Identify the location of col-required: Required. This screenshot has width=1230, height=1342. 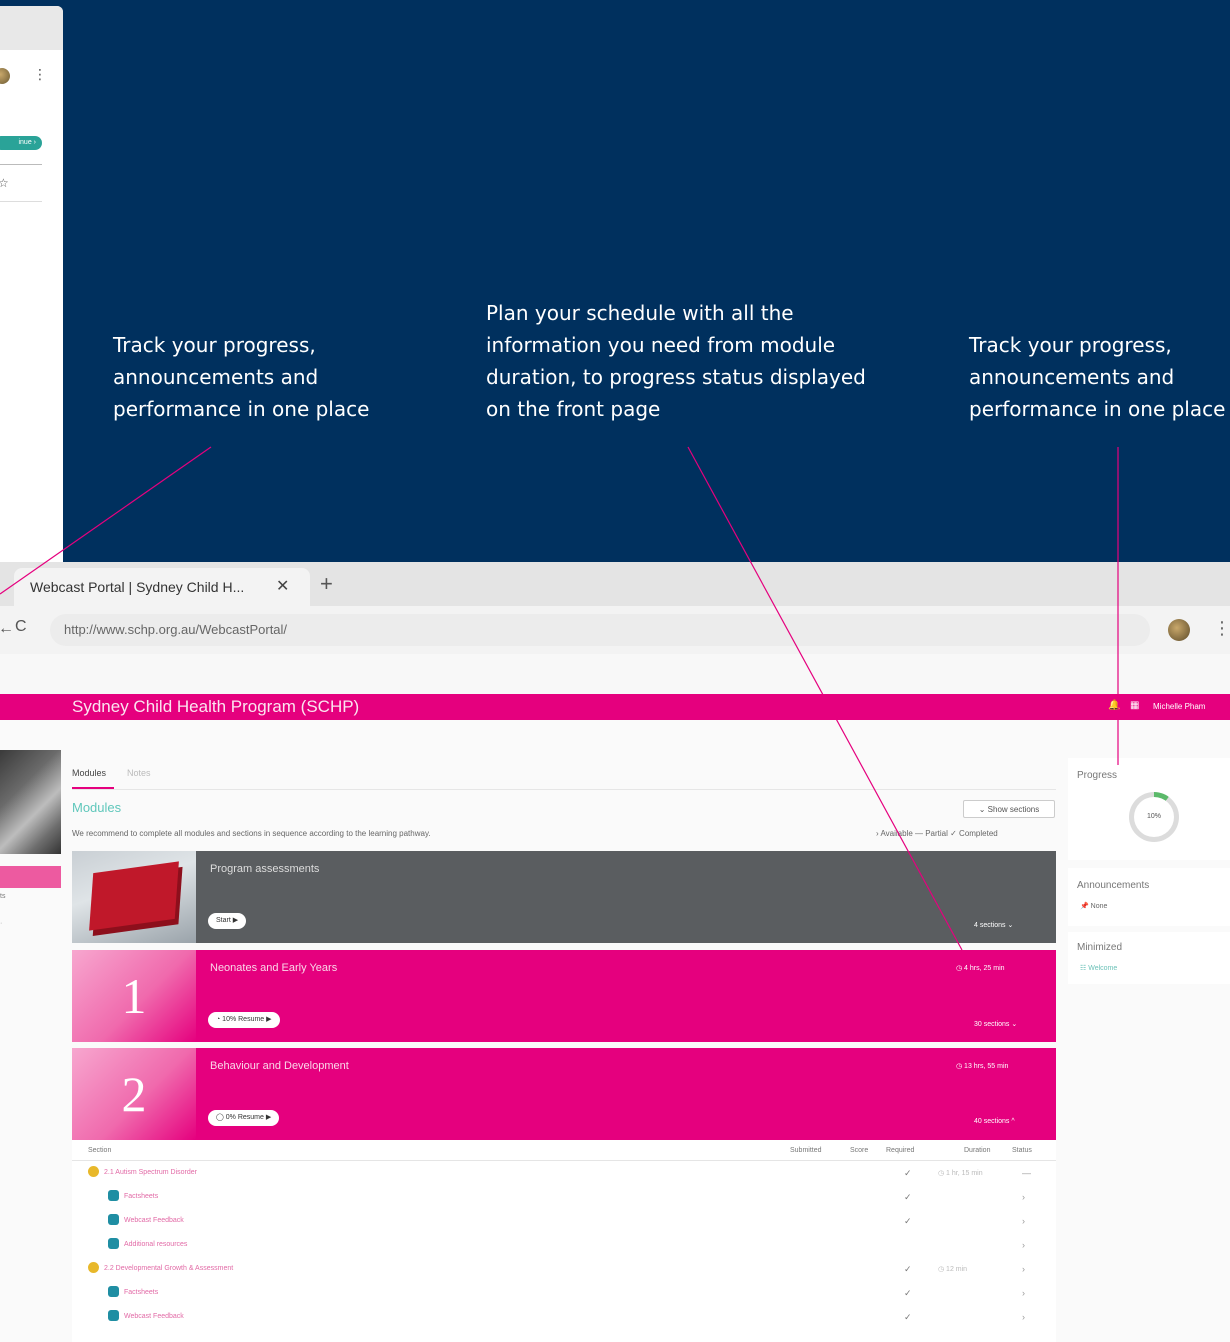
(900, 1150).